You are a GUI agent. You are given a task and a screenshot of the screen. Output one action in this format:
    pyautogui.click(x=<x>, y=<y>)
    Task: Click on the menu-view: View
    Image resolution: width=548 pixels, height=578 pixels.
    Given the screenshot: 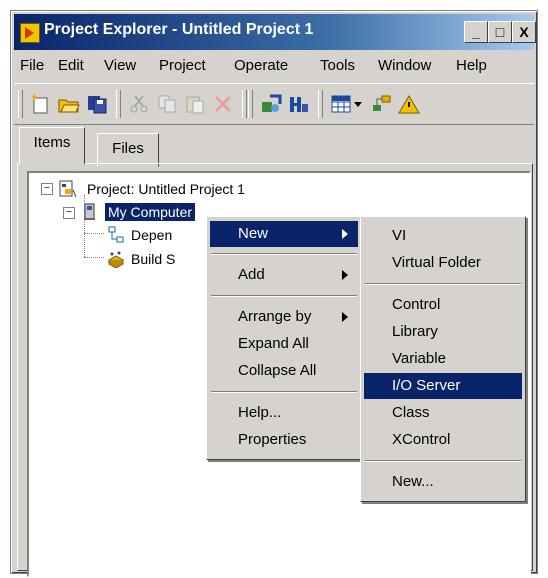 What is the action you would take?
    pyautogui.click(x=120, y=65)
    